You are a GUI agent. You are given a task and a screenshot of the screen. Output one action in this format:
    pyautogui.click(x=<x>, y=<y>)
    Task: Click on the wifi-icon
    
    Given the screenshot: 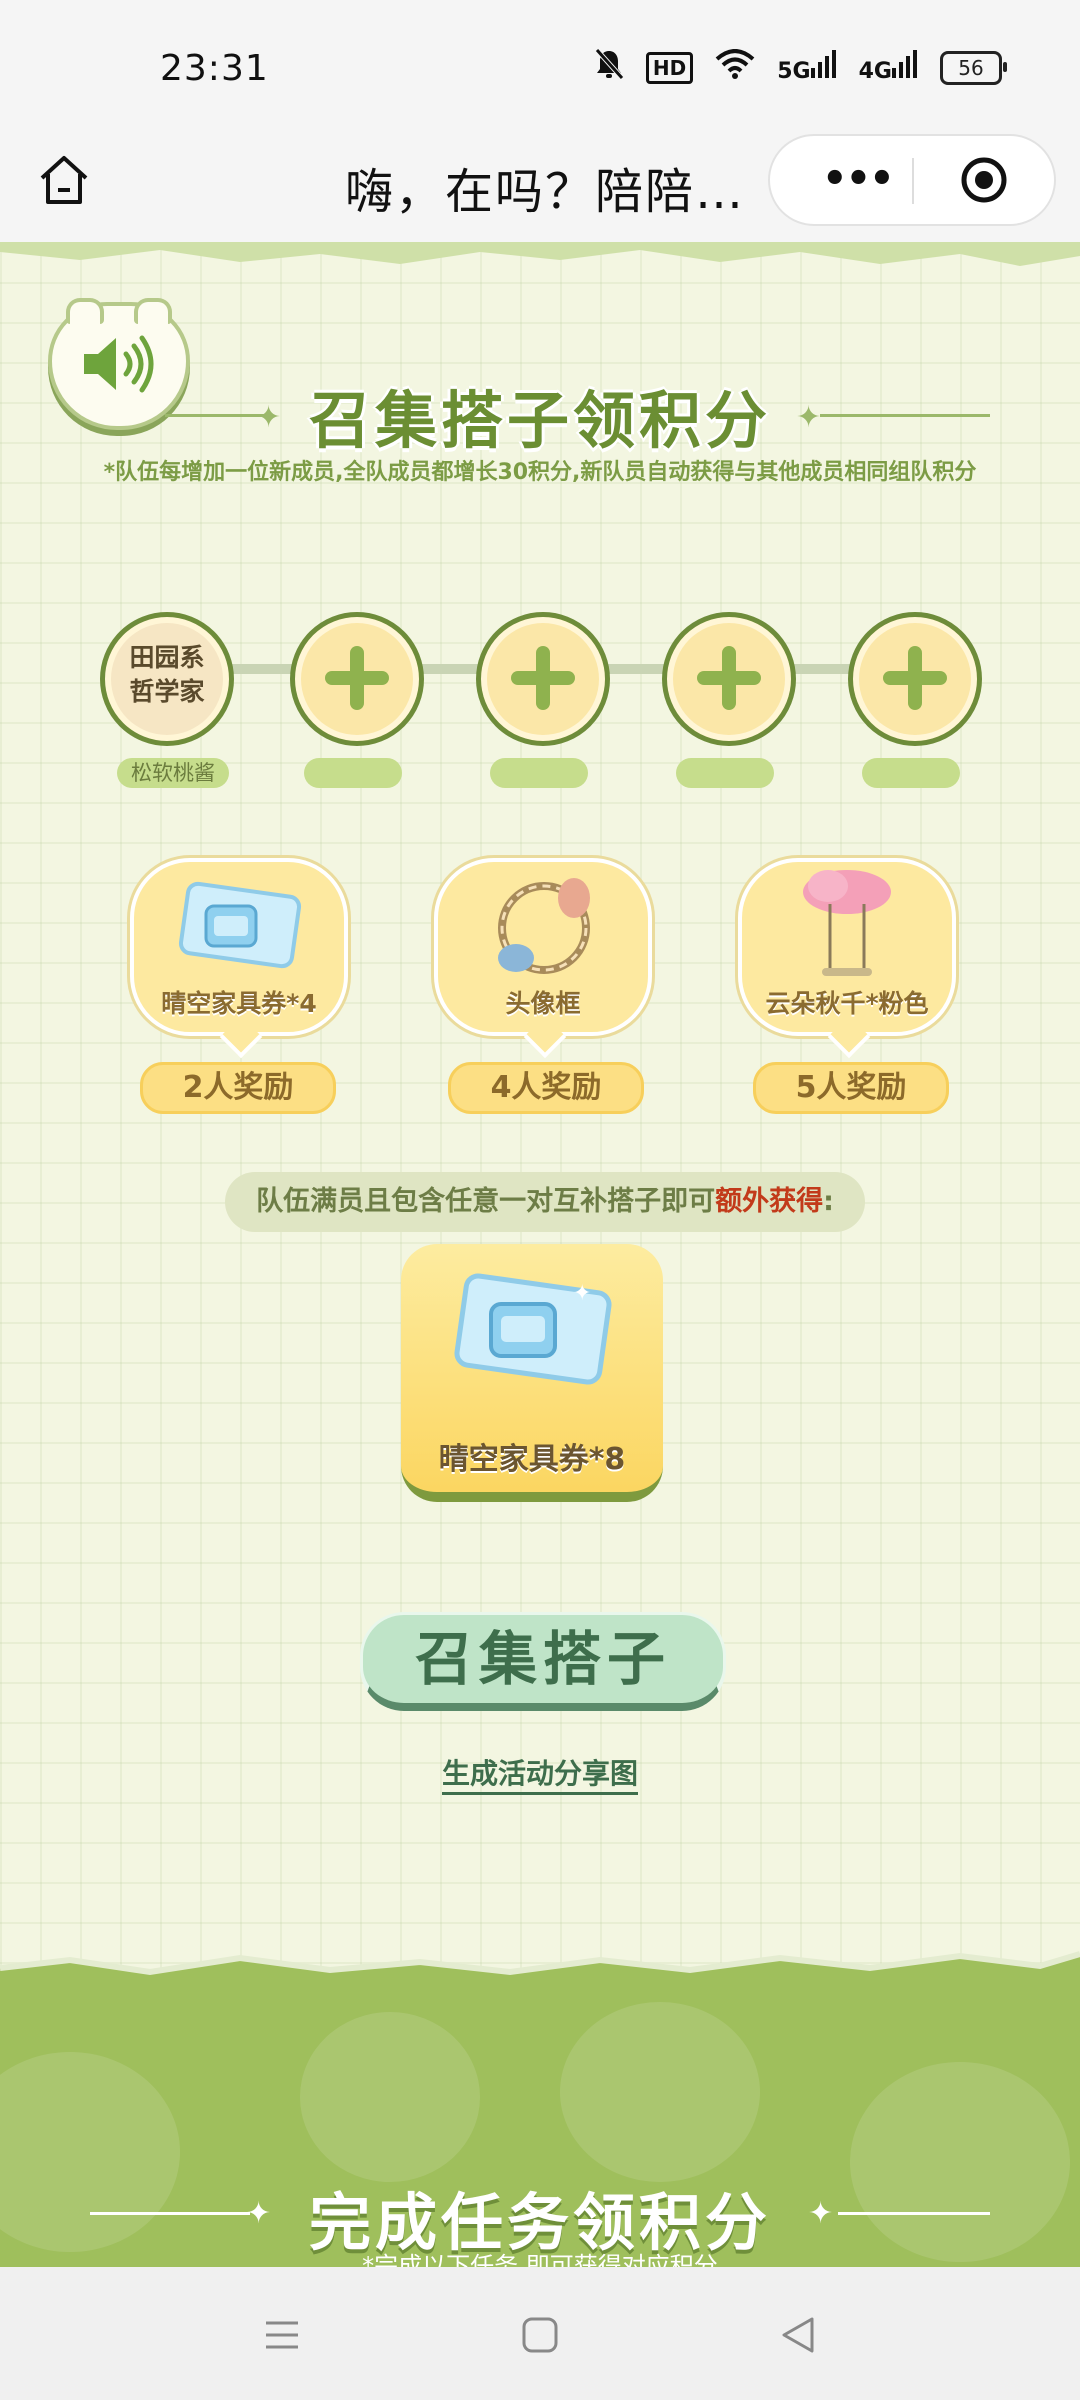 What is the action you would take?
    pyautogui.click(x=735, y=68)
    